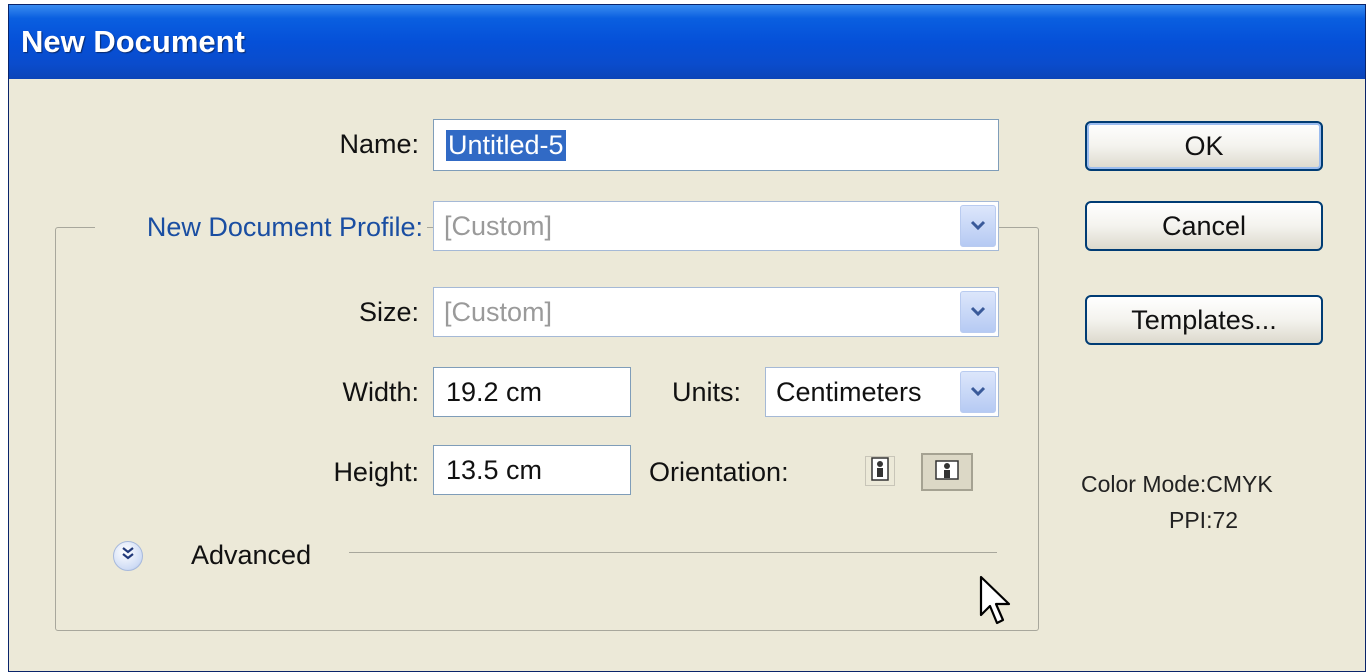 Image resolution: width=1372 pixels, height=672 pixels. I want to click on ok-button: OK, so click(1204, 146).